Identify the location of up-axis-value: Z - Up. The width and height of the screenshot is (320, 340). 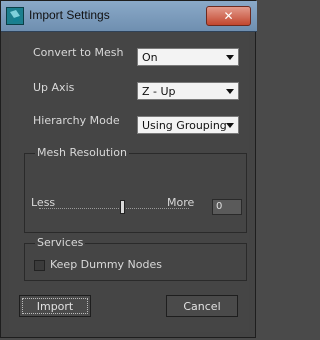
(159, 91).